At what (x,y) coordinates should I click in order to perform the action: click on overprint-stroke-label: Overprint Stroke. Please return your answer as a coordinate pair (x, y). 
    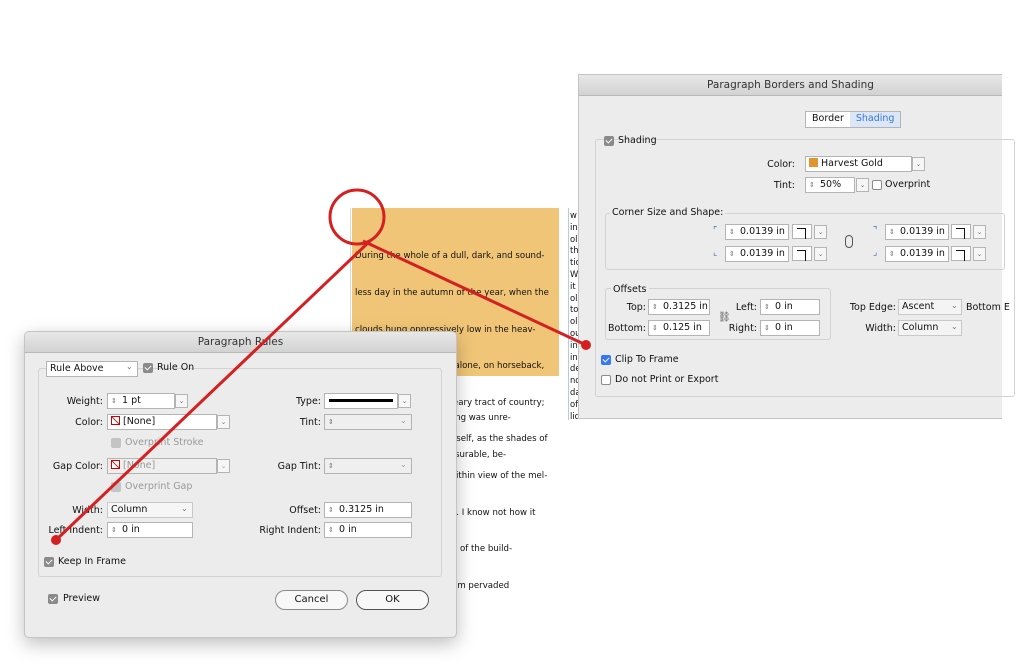
    Looking at the image, I should click on (164, 442).